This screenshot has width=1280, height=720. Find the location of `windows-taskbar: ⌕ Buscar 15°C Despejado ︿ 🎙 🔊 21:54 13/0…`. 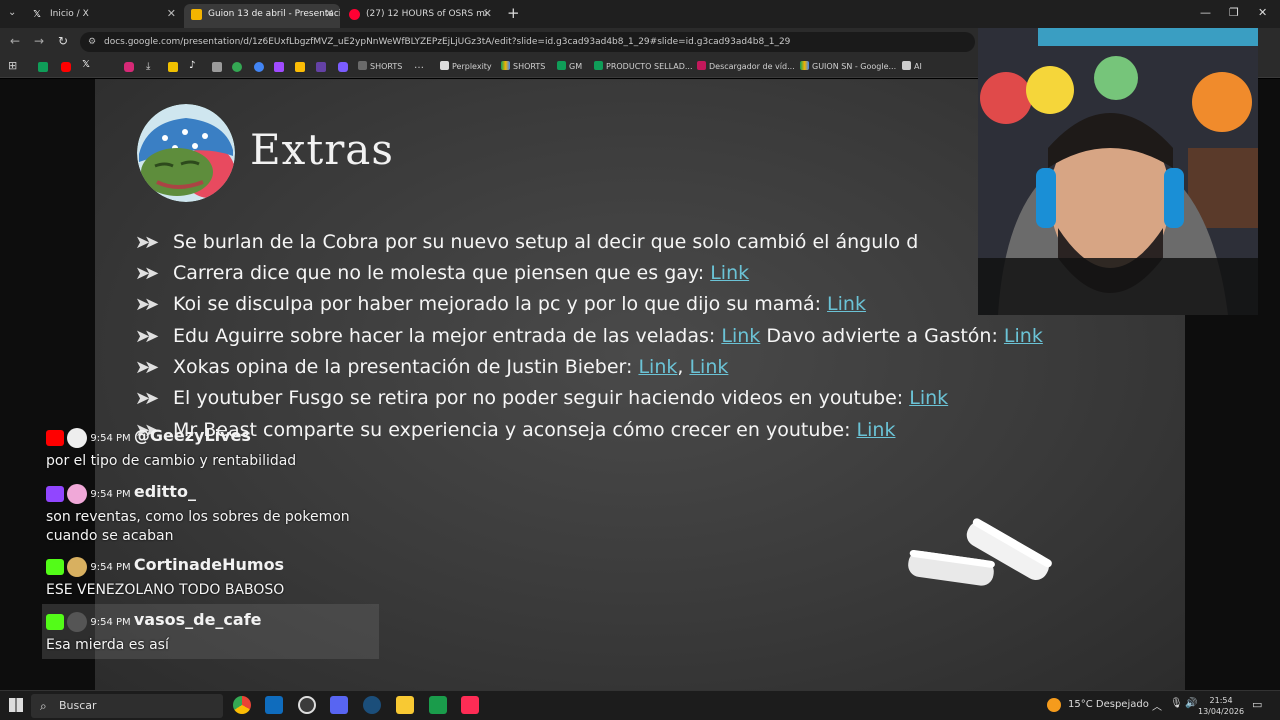

windows-taskbar: ⌕ Buscar 15°C Despejado ︿ 🎙 🔊 21:54 13/0… is located at coordinates (640, 705).